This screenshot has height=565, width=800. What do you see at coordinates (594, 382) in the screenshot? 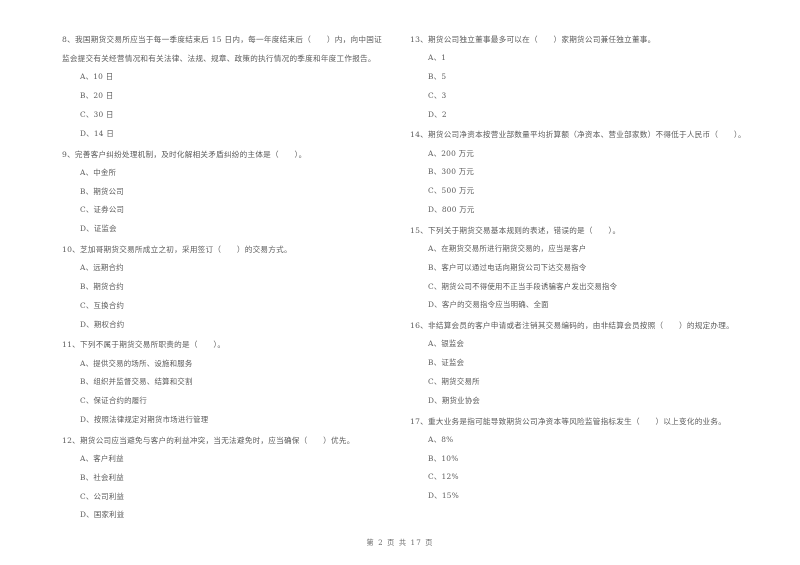
I see `option-item: C、期货交易所` at bounding box center [594, 382].